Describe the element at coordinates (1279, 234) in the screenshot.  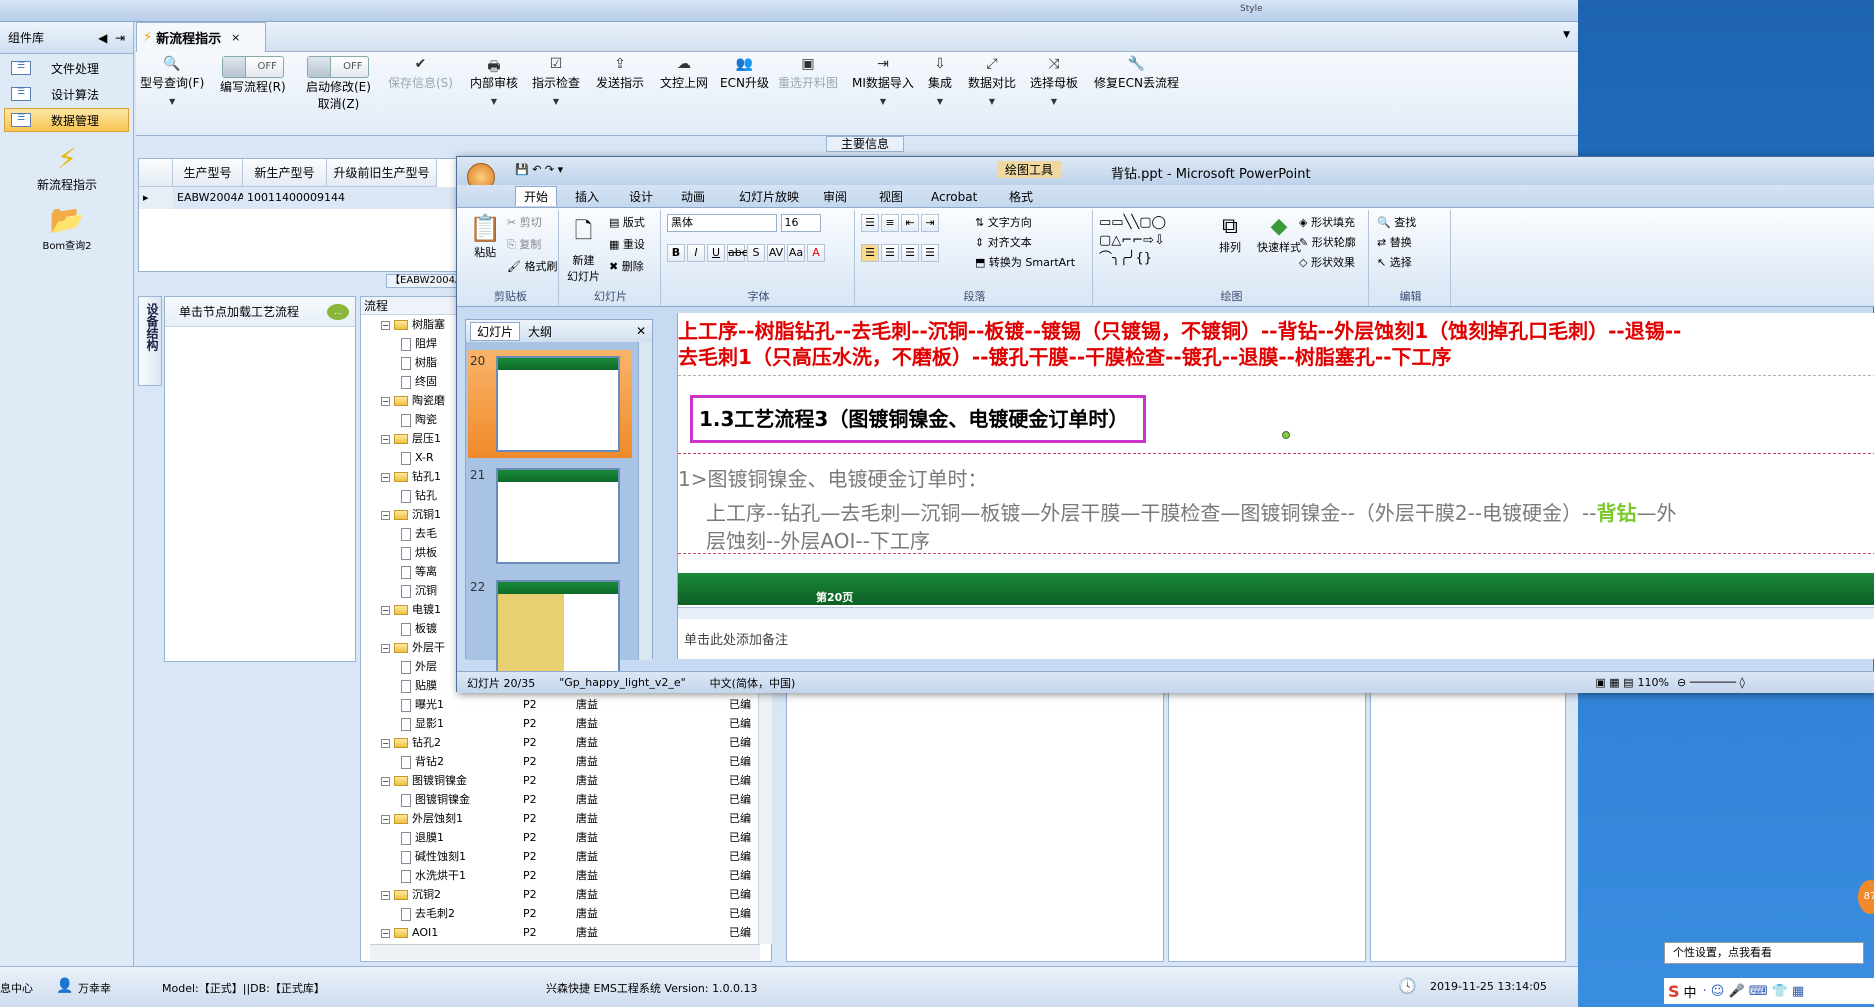
I see `quick-styles-button: ◆ 快速样式` at that location.